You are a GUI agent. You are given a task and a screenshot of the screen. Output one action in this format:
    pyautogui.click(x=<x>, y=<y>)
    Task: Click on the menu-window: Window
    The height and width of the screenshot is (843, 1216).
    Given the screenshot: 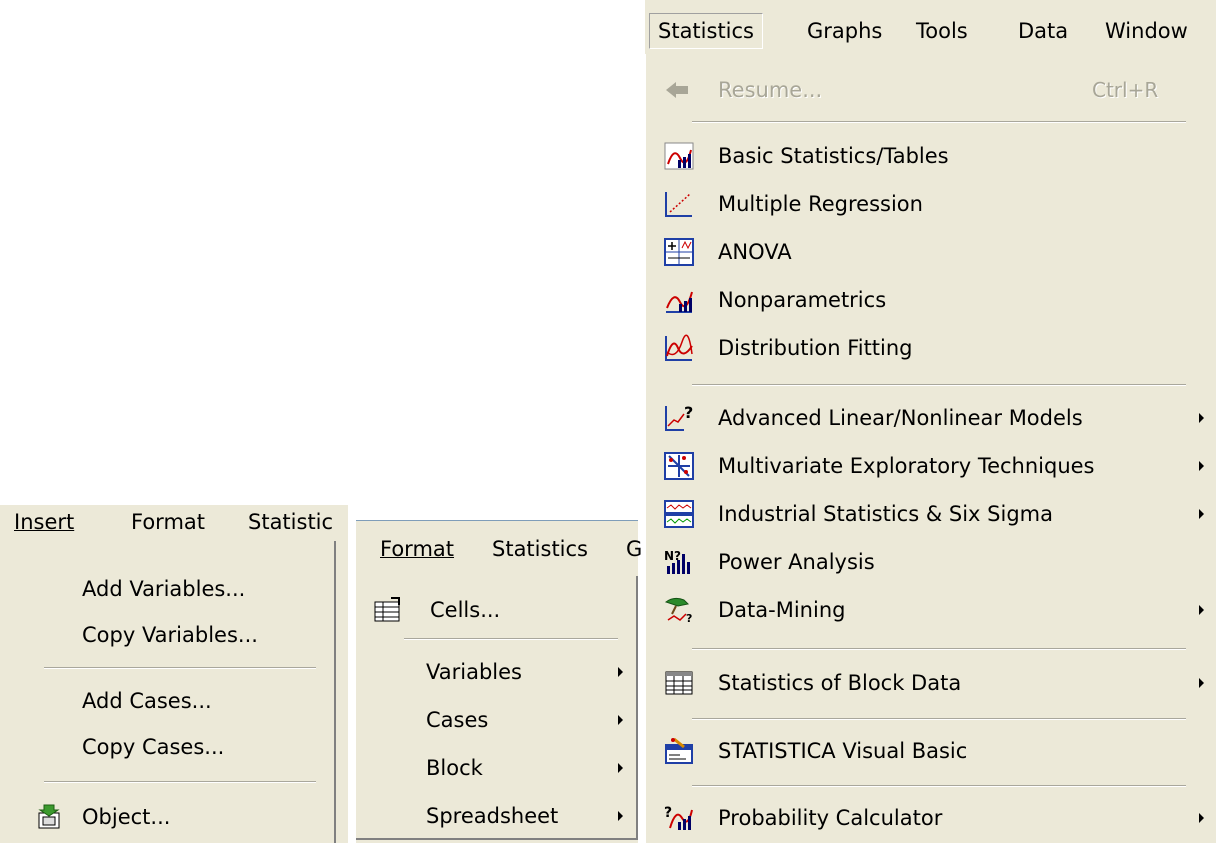 What is the action you would take?
    pyautogui.click(x=1146, y=31)
    